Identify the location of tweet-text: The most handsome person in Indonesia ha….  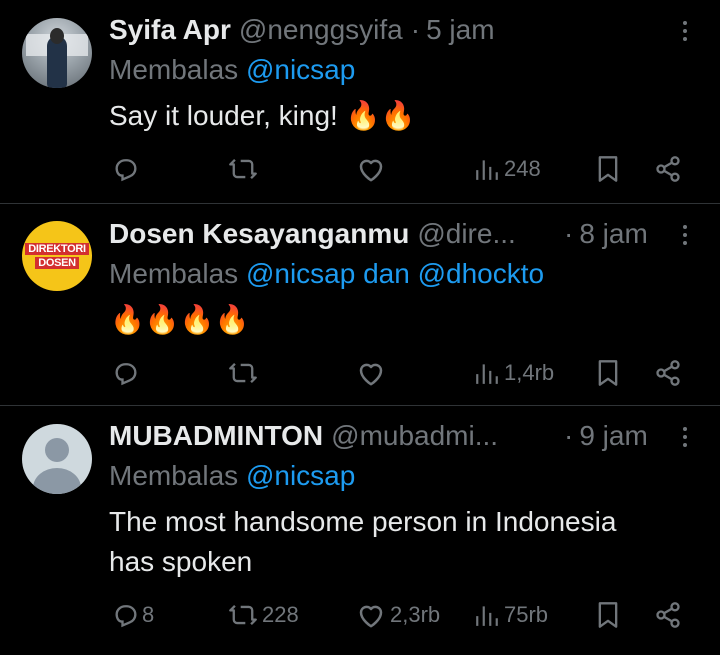
(362, 542).